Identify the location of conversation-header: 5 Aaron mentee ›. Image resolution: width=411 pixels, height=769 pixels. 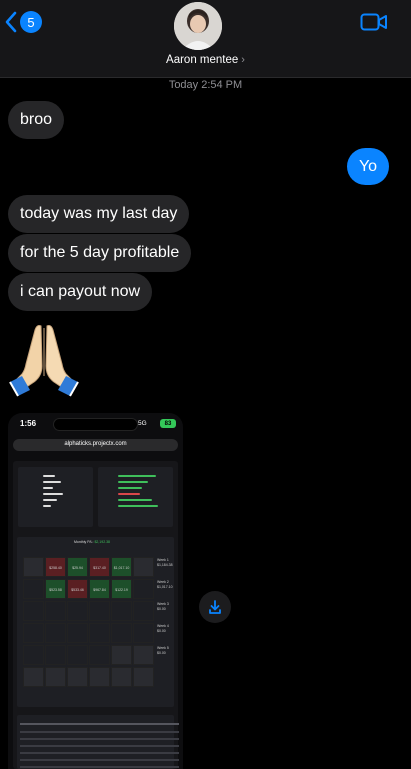
(205, 39).